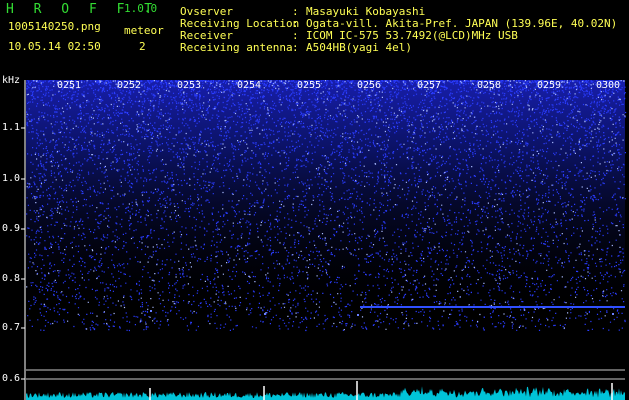  I want to click on y-axis-label: 0.6, so click(11, 378).